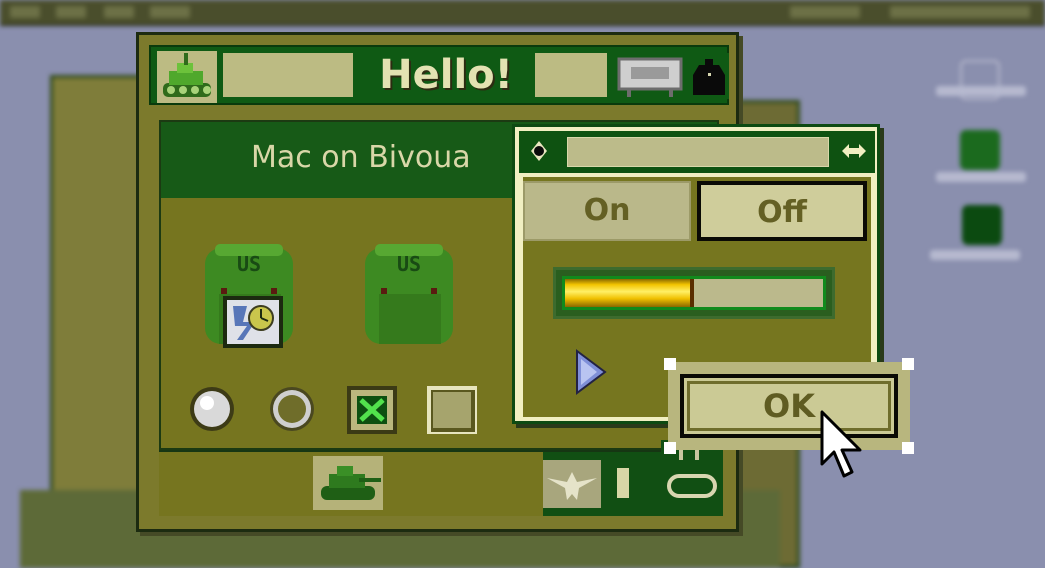 This screenshot has height=568, width=1045. I want to click on bag-icon, so click(709, 76).